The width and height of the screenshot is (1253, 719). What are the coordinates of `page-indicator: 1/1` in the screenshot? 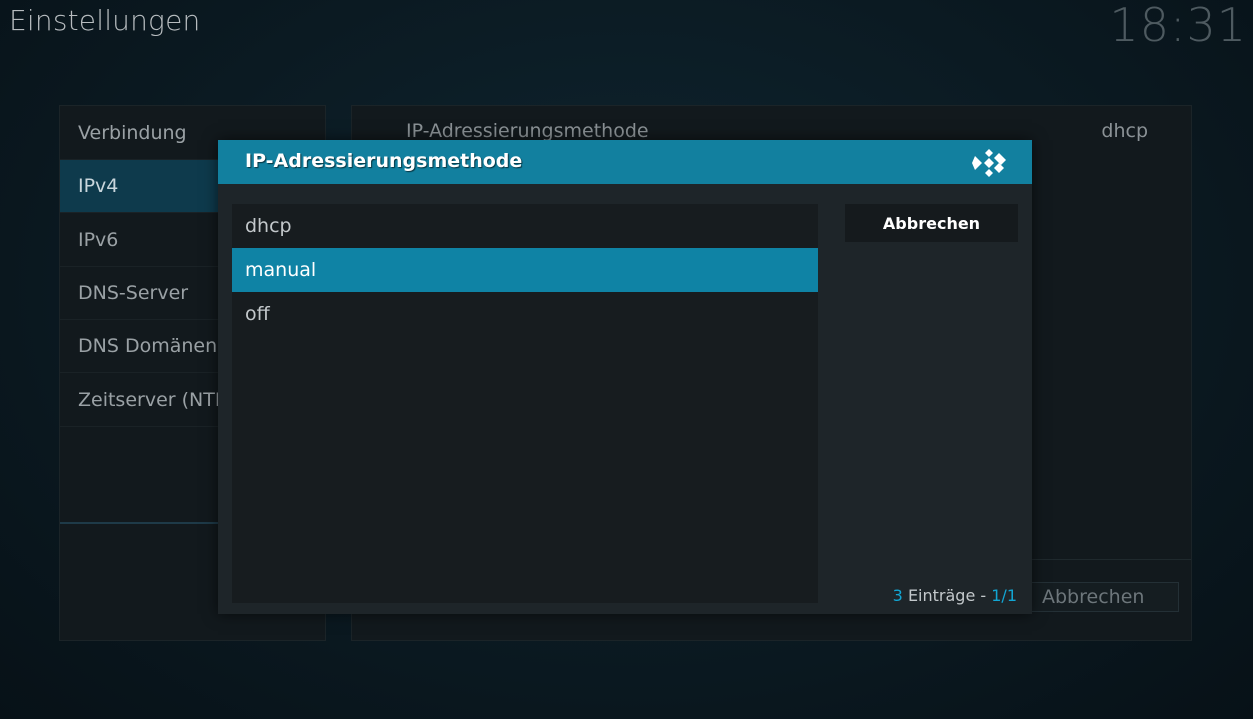 It's located at (1004, 595).